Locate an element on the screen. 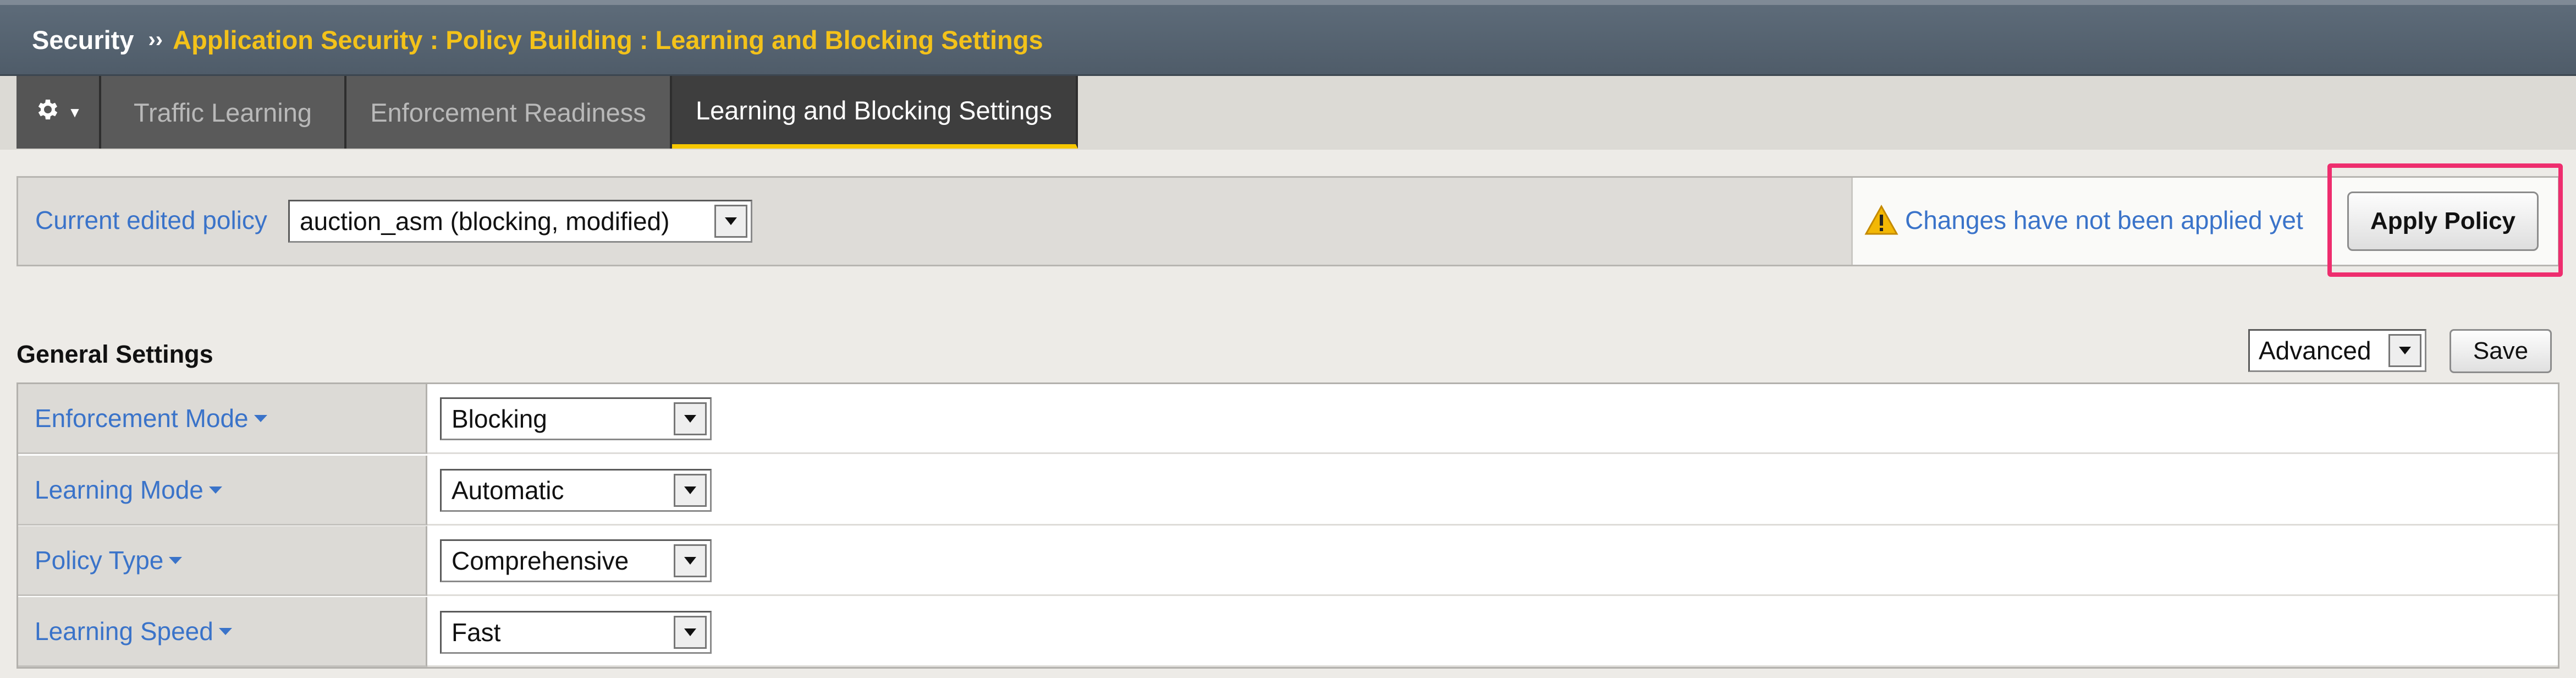 This screenshot has width=2576, height=678. policy-type-value: Comprehensive is located at coordinates (540, 560).